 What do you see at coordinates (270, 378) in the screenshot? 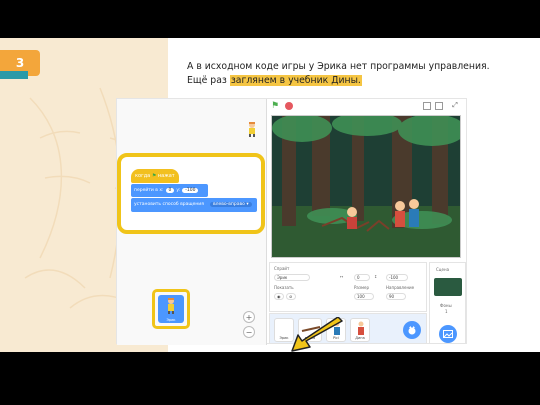
I see `bottom-letterbox` at bounding box center [270, 378].